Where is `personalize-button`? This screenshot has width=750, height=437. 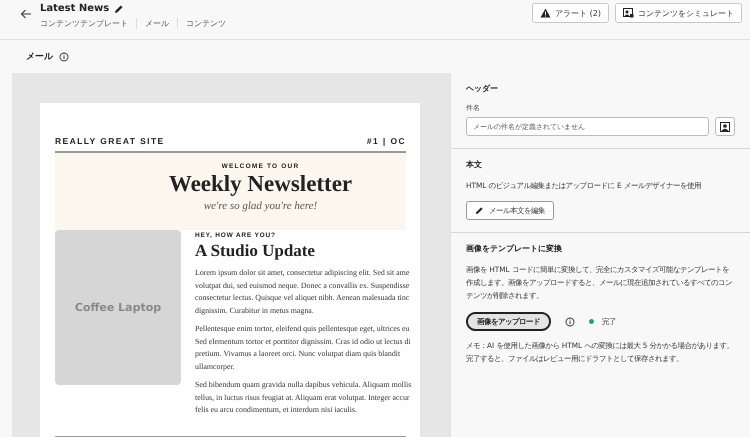 personalize-button is located at coordinates (725, 126).